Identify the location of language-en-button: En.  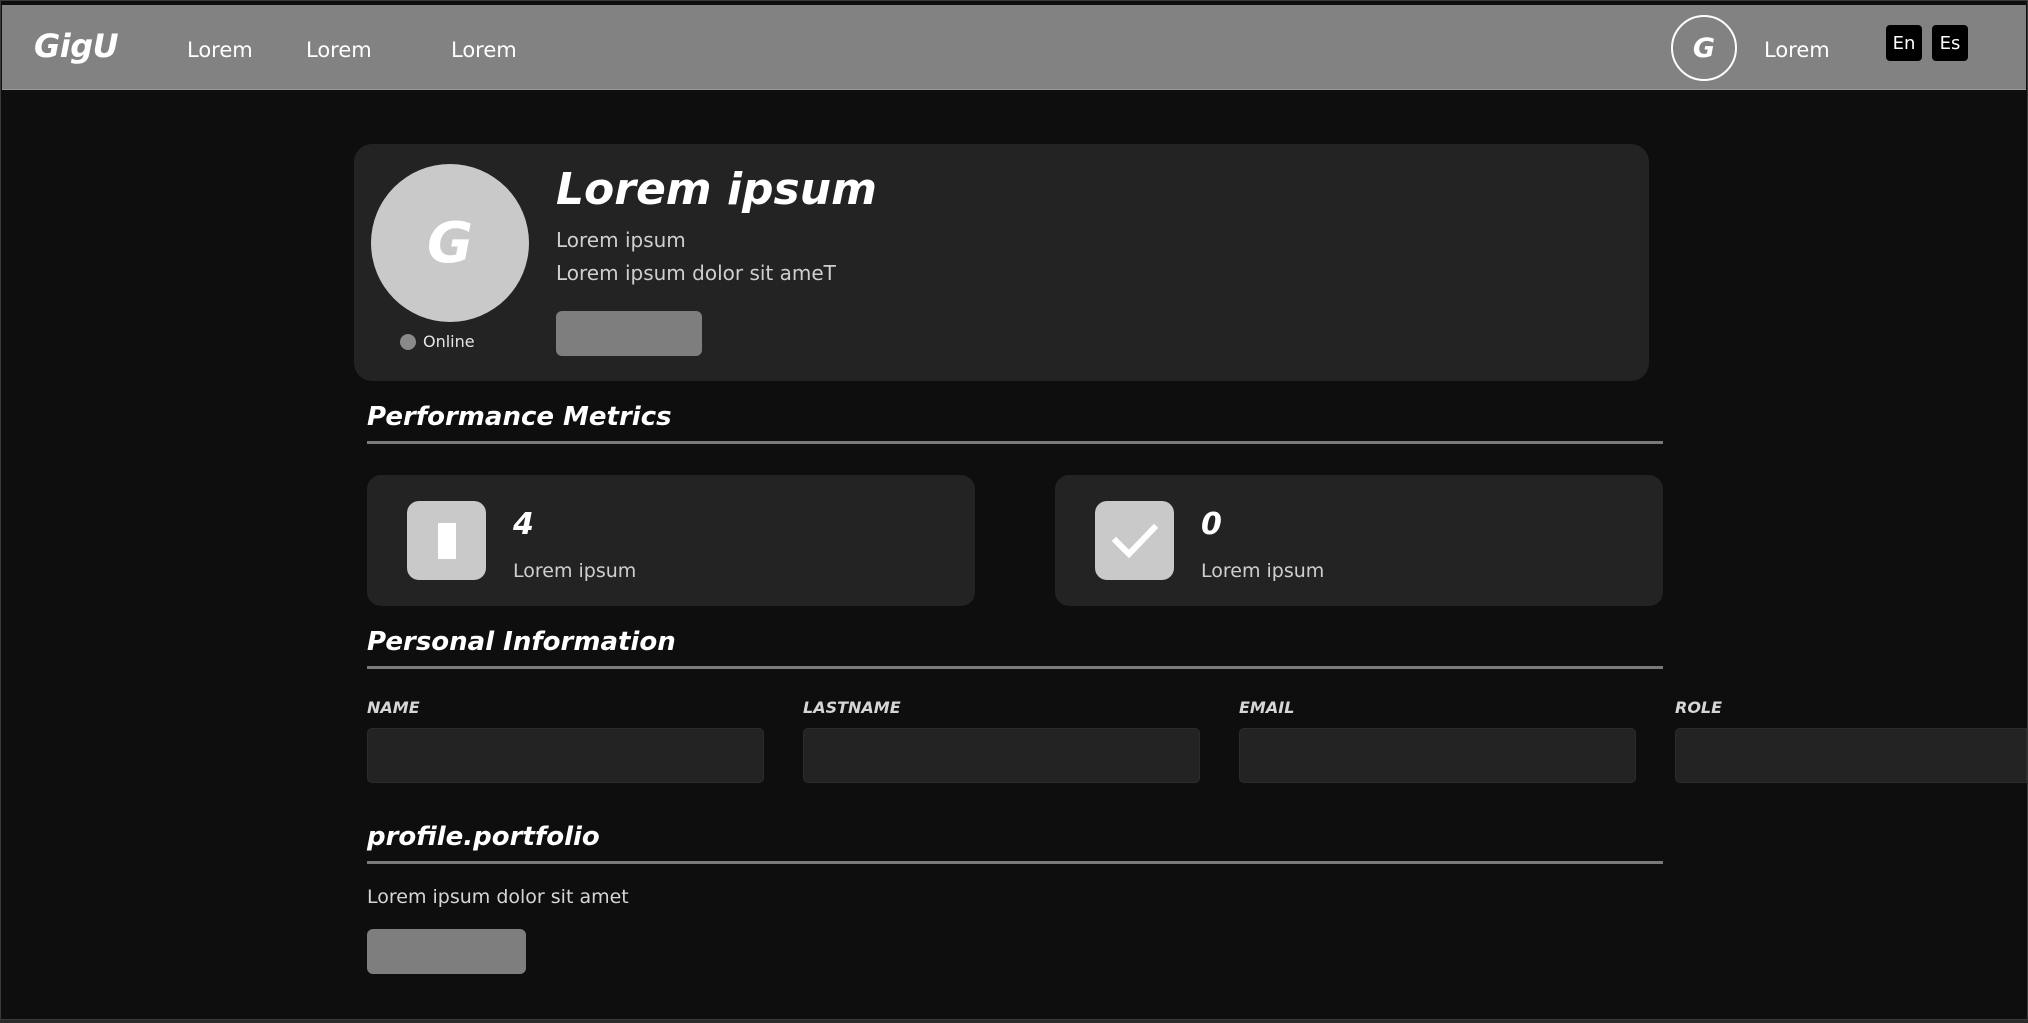
(1904, 43).